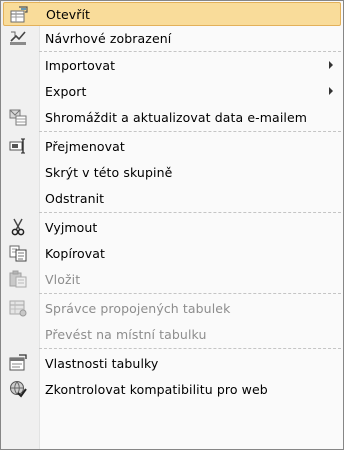 This screenshot has width=344, height=450. What do you see at coordinates (18, 38) in the screenshot?
I see `design-view-icon` at bounding box center [18, 38].